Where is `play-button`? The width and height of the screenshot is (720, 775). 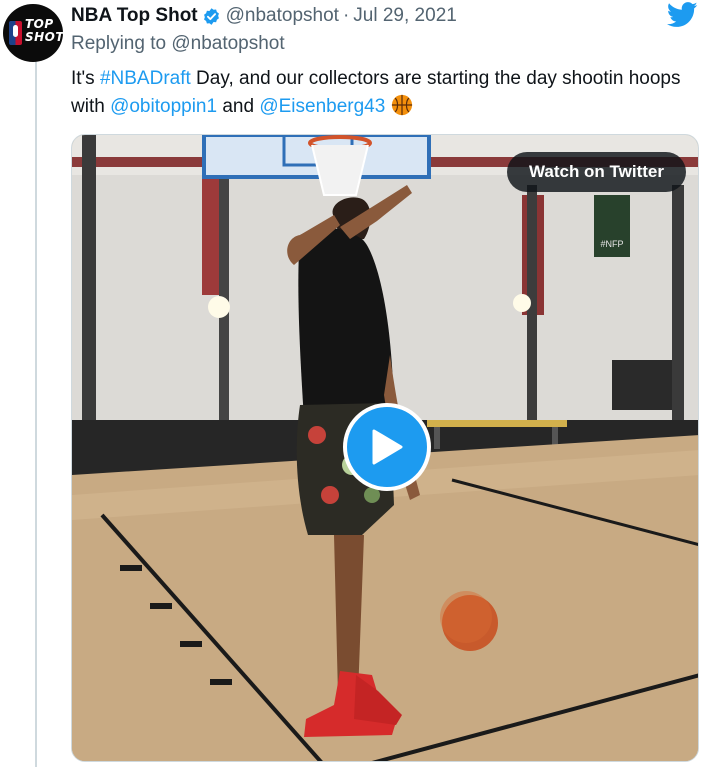 play-button is located at coordinates (387, 447).